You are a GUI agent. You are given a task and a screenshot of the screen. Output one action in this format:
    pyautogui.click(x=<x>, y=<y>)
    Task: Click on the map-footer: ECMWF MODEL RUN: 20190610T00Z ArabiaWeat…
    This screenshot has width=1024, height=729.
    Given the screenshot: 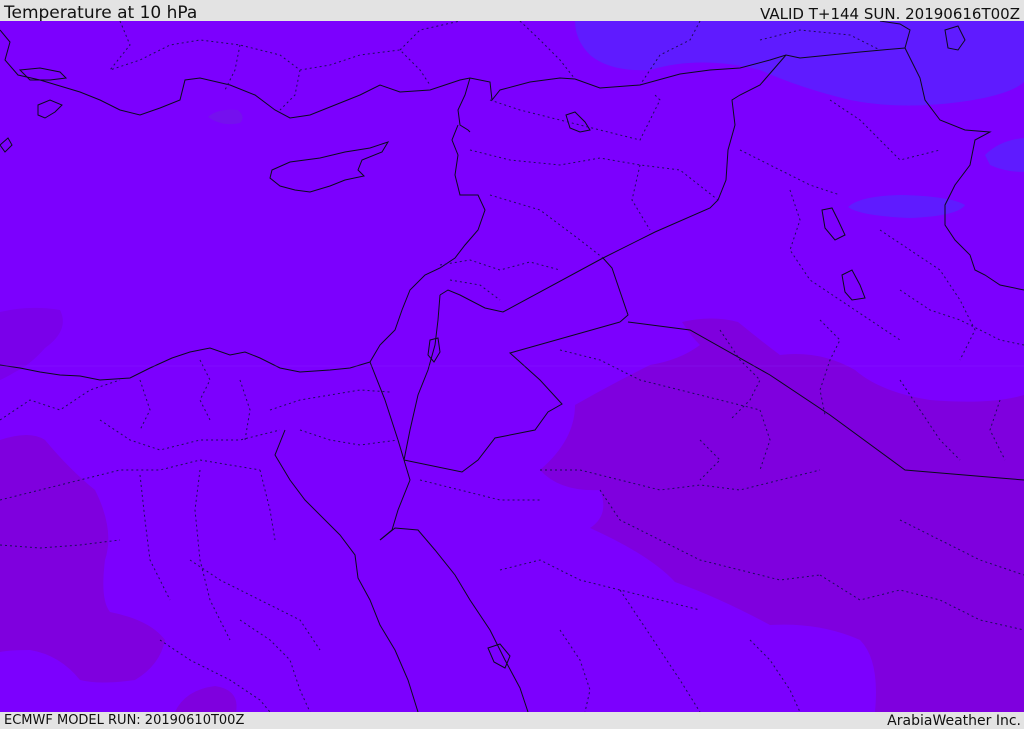 What is the action you would take?
    pyautogui.click(x=512, y=720)
    